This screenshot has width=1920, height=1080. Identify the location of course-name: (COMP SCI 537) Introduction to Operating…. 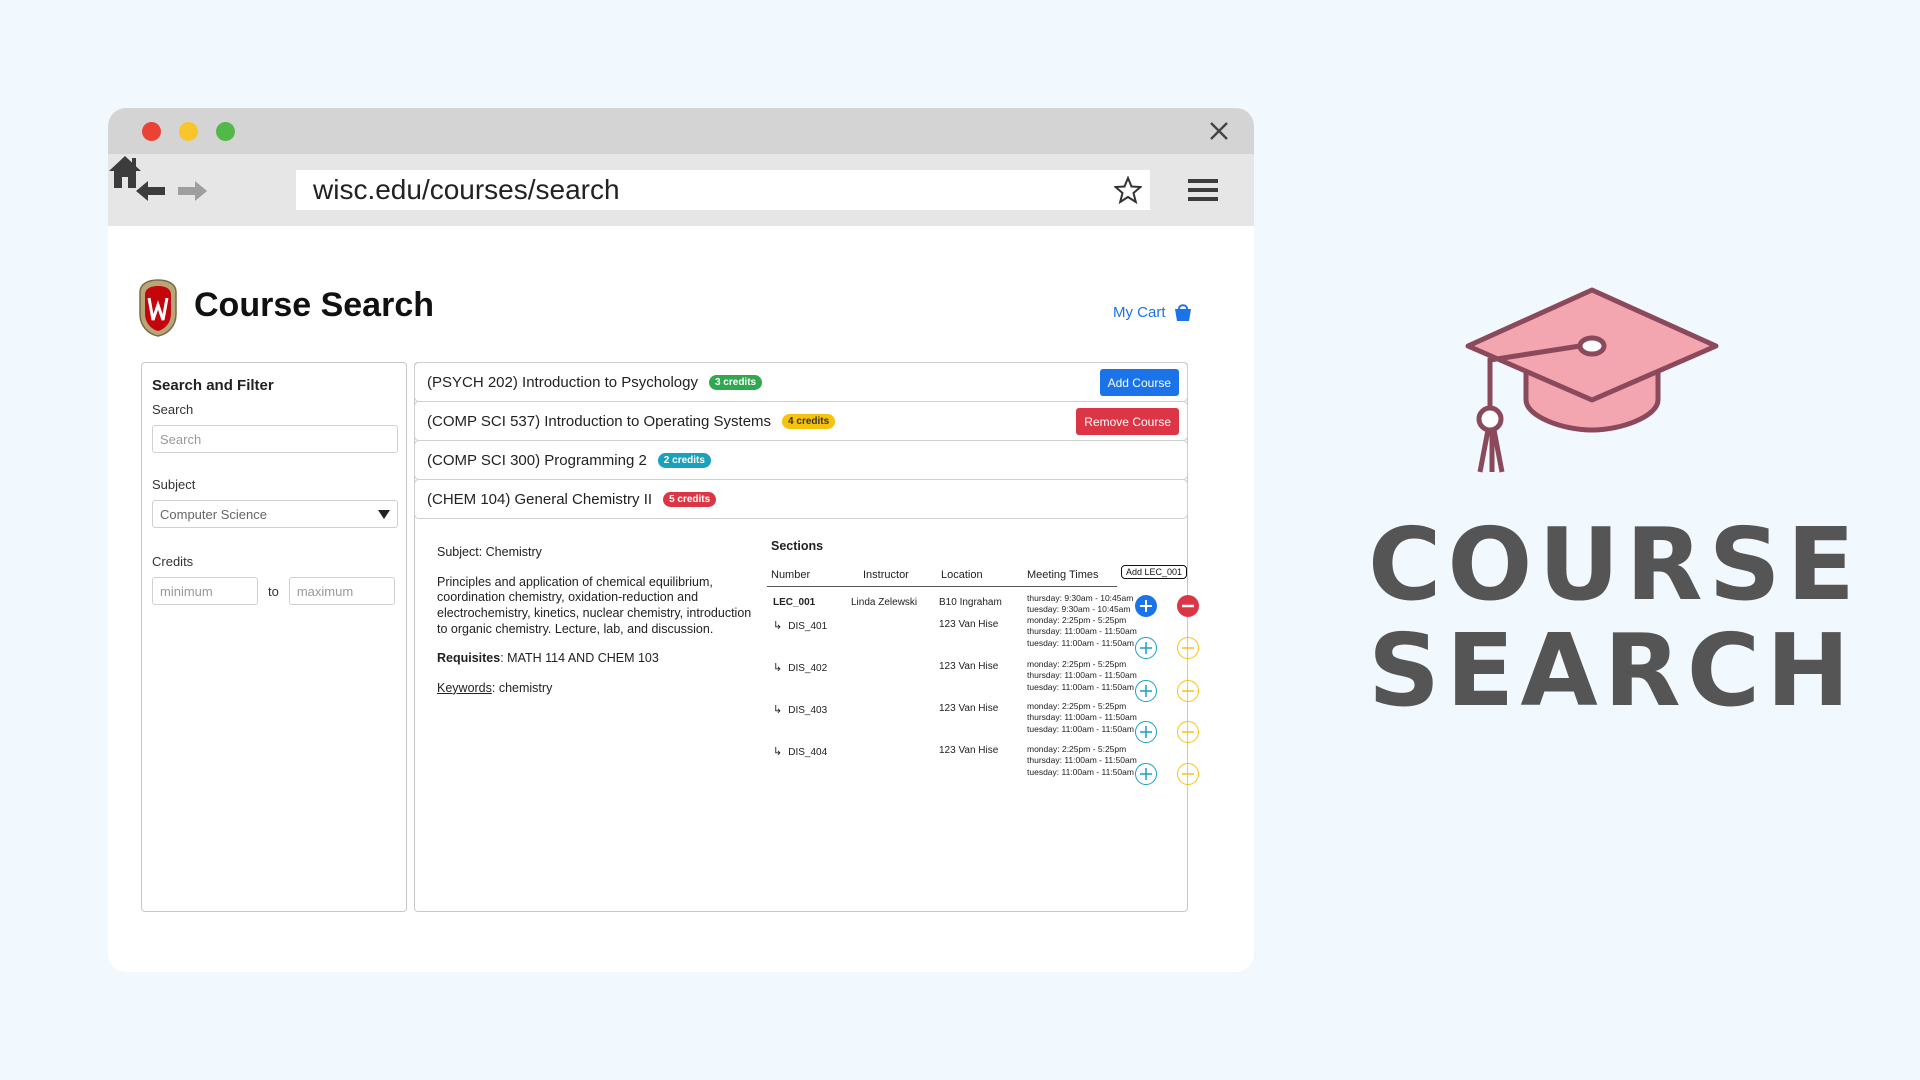
(599, 421).